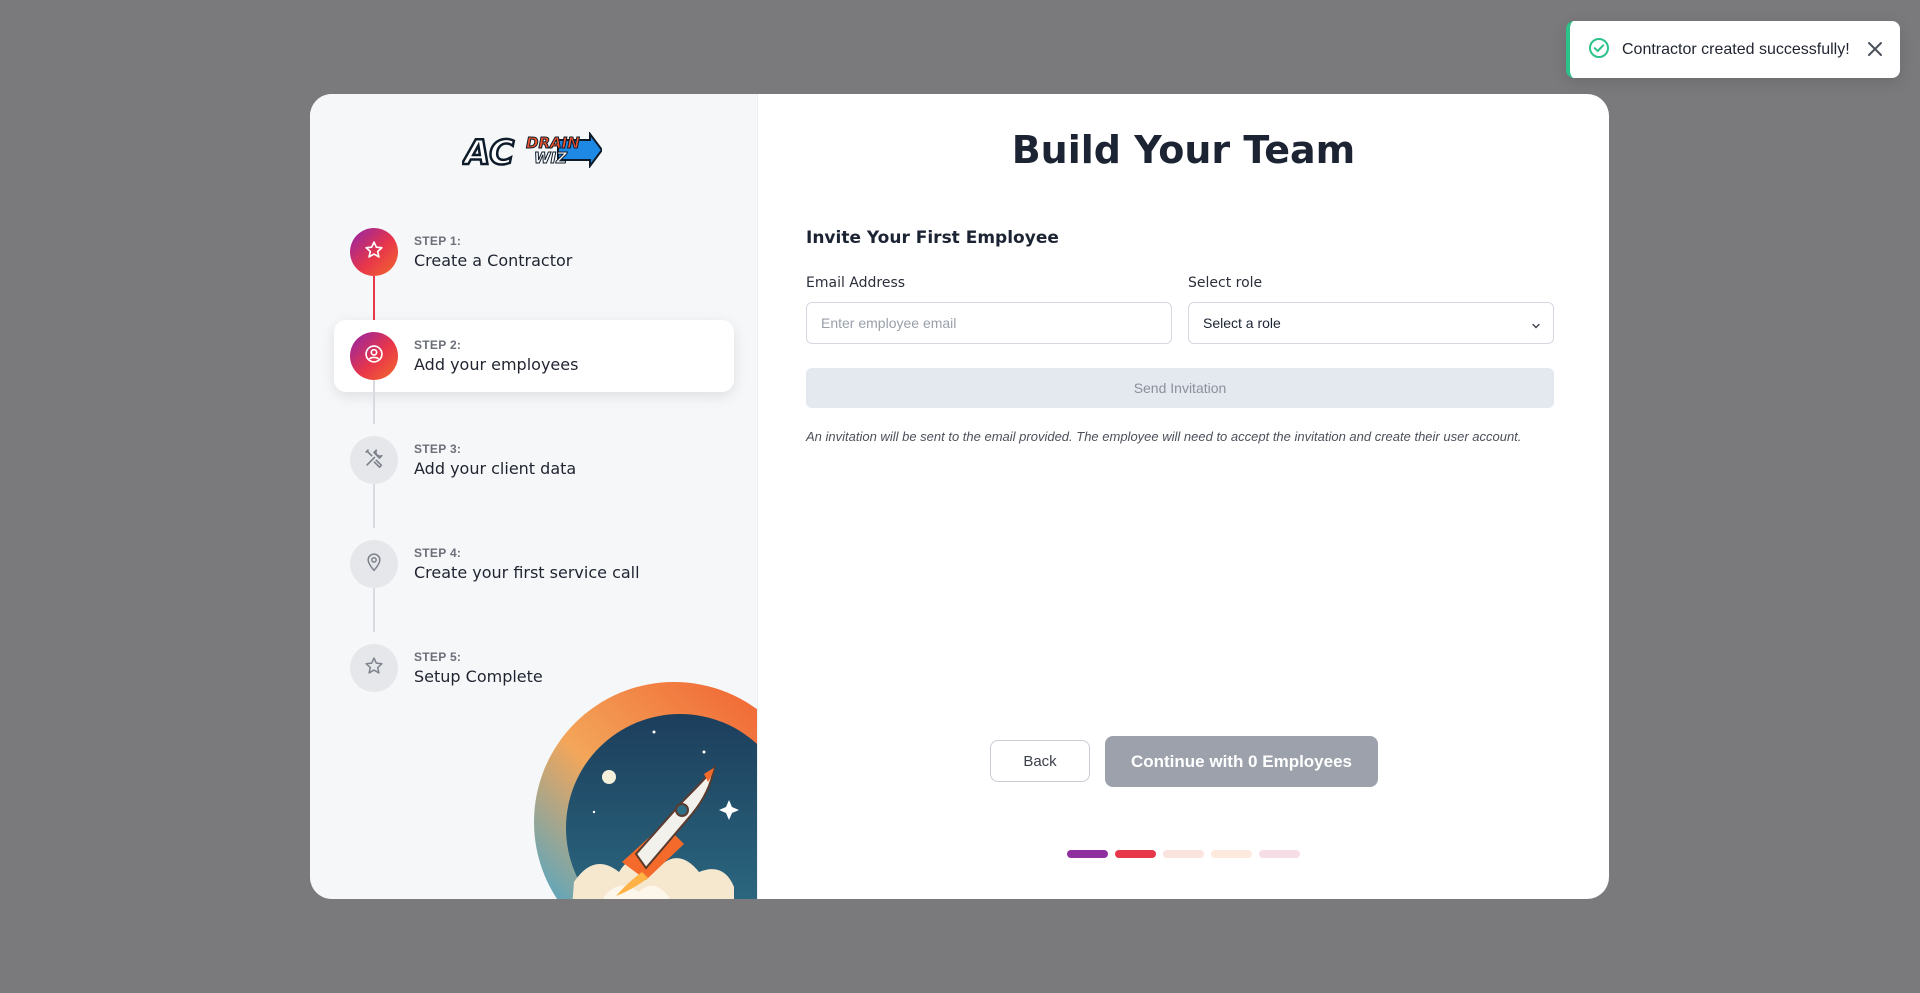 This screenshot has width=1920, height=993. Describe the element at coordinates (438, 241) in the screenshot. I see `step-number: STEP 1:` at that location.